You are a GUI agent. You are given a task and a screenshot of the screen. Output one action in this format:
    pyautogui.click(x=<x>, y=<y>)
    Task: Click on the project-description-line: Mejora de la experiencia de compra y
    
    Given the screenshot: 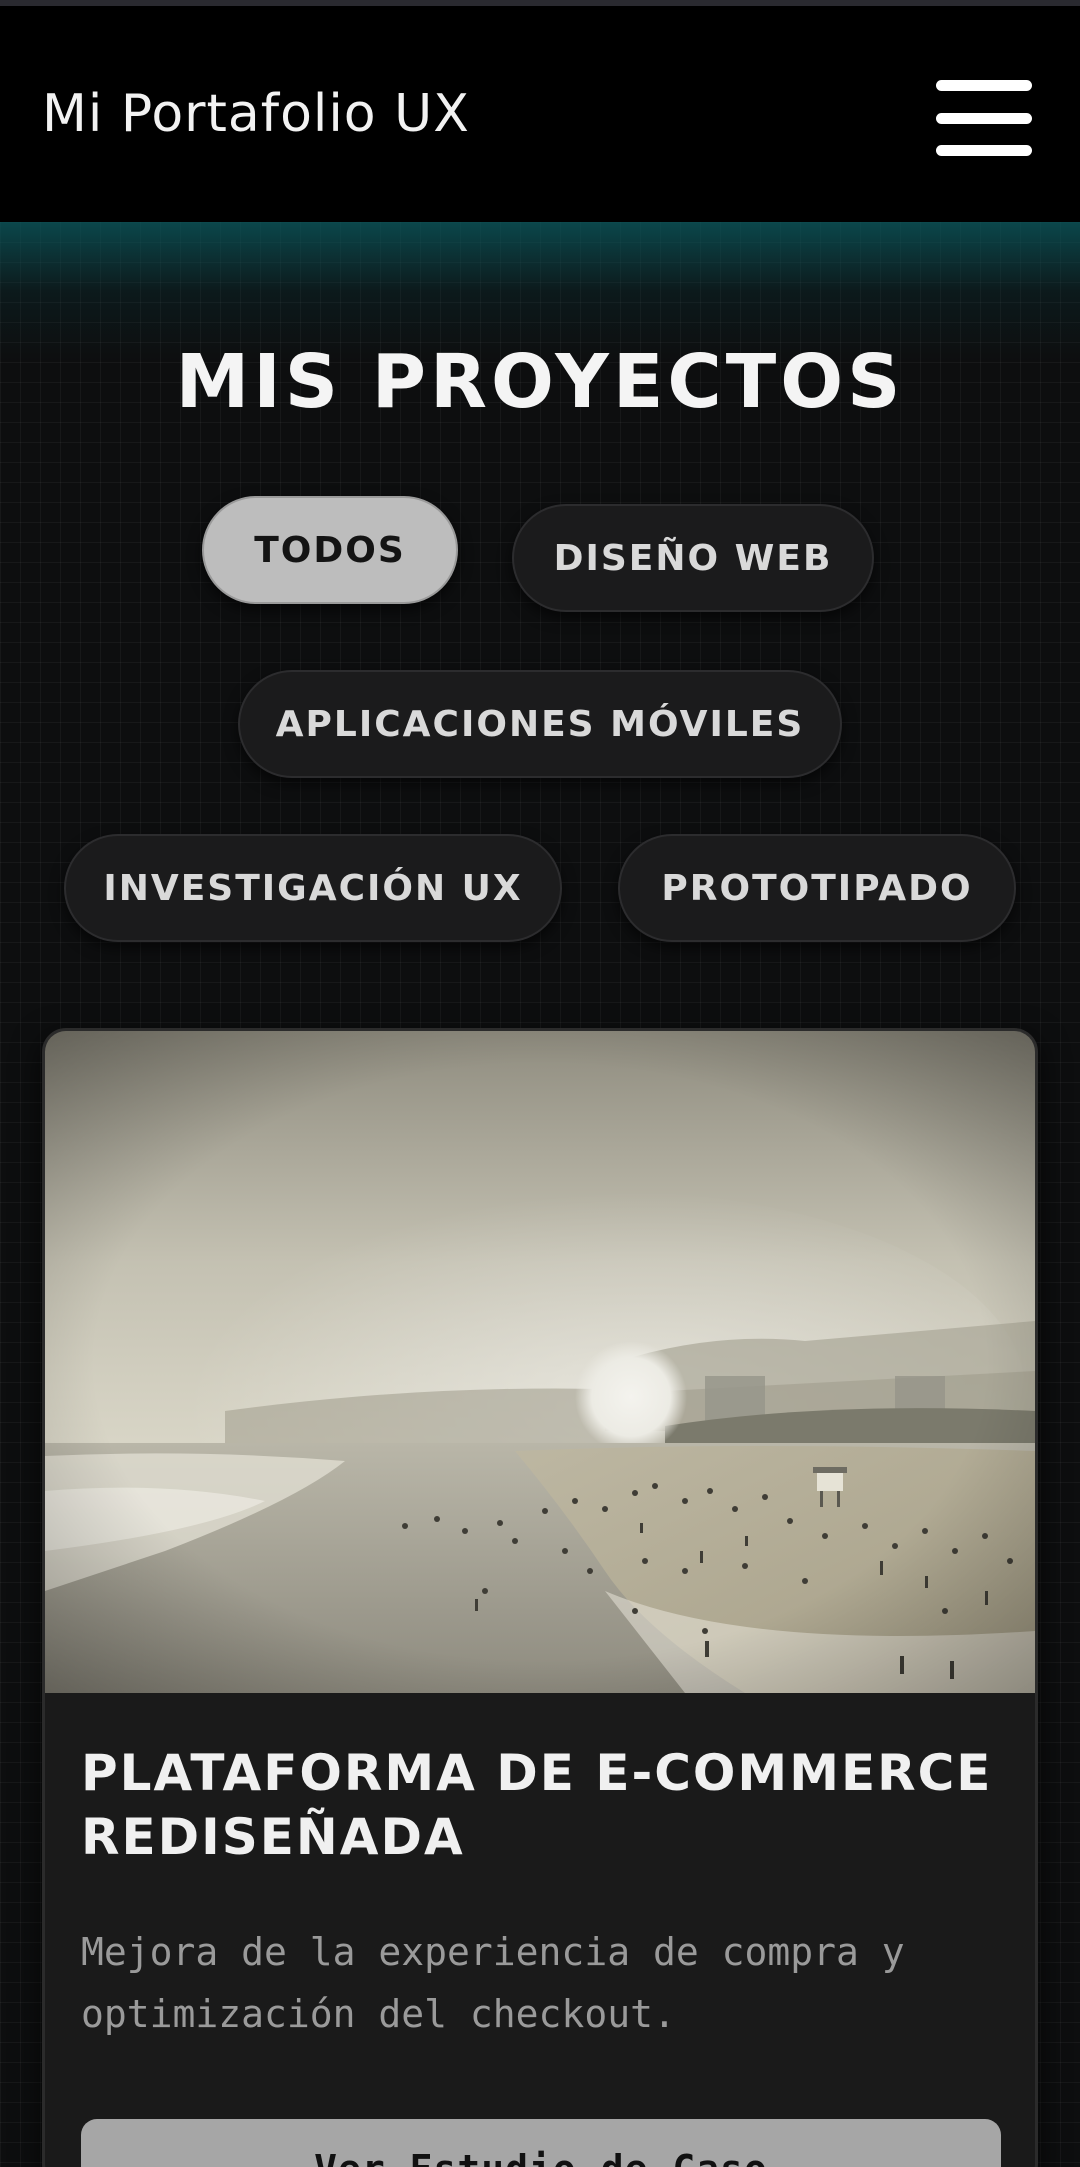 What is the action you would take?
    pyautogui.click(x=493, y=1952)
    